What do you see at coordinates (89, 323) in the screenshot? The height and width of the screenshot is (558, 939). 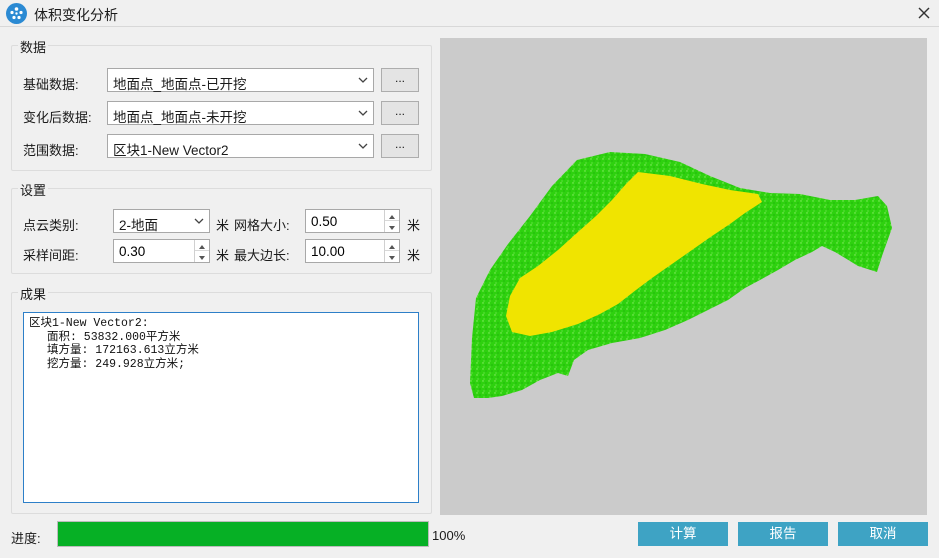 I see `result-line-title: 区块1-New Vector2:` at bounding box center [89, 323].